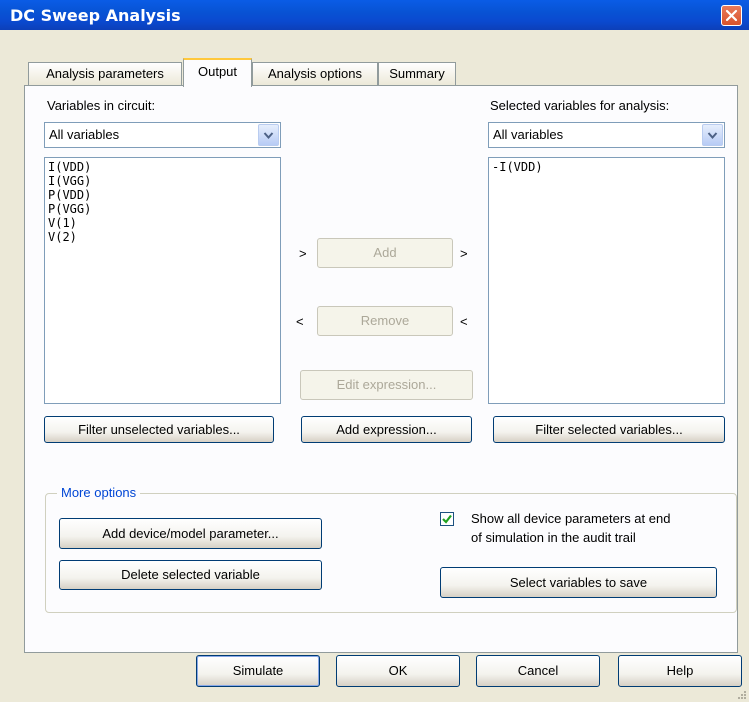 The width and height of the screenshot is (749, 702). What do you see at coordinates (162, 223) in the screenshot?
I see `list-item: V(1)` at bounding box center [162, 223].